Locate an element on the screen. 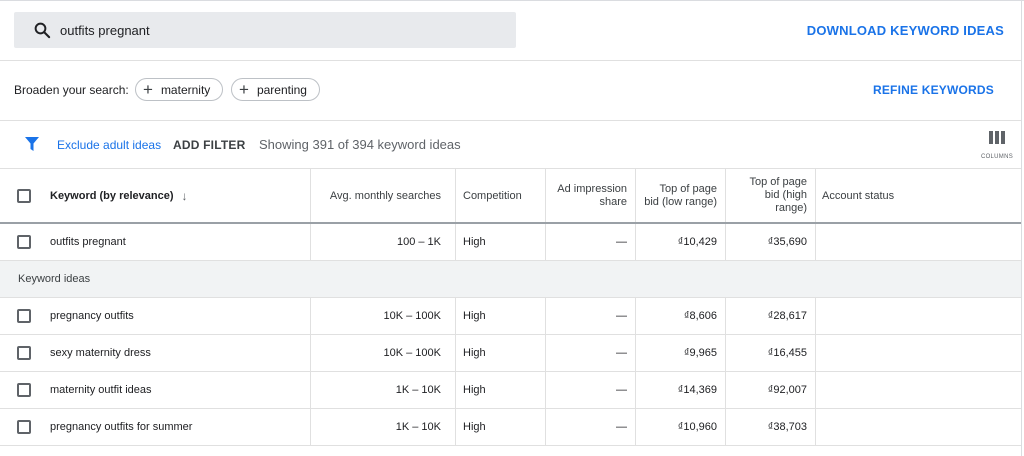  cell-bid-high: ₫92,007 is located at coordinates (787, 390).